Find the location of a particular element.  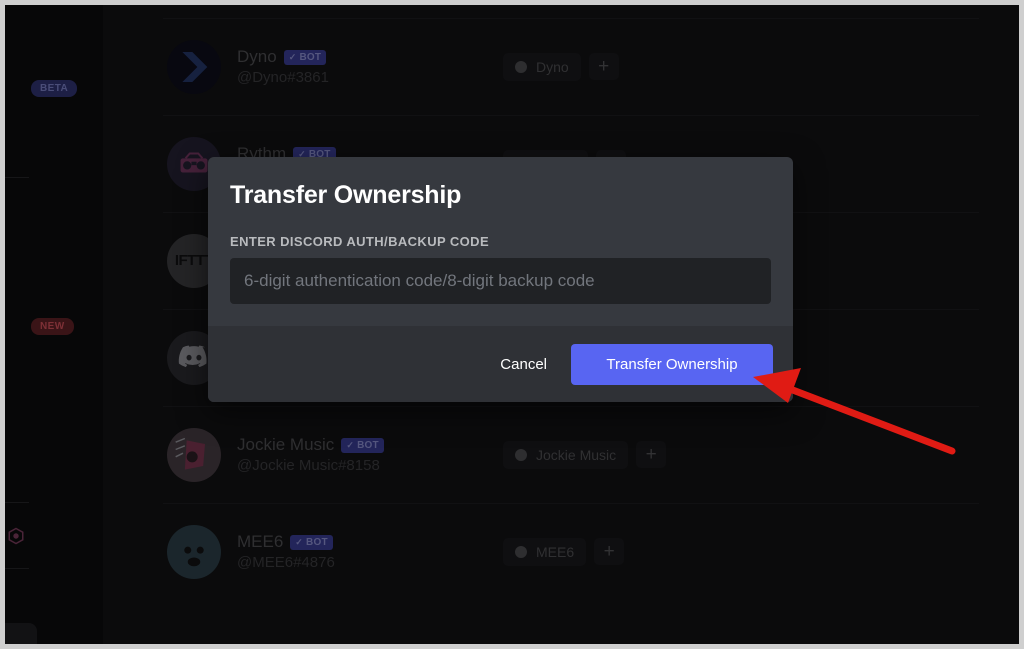

member-roles: Dyno + is located at coordinates (561, 66).